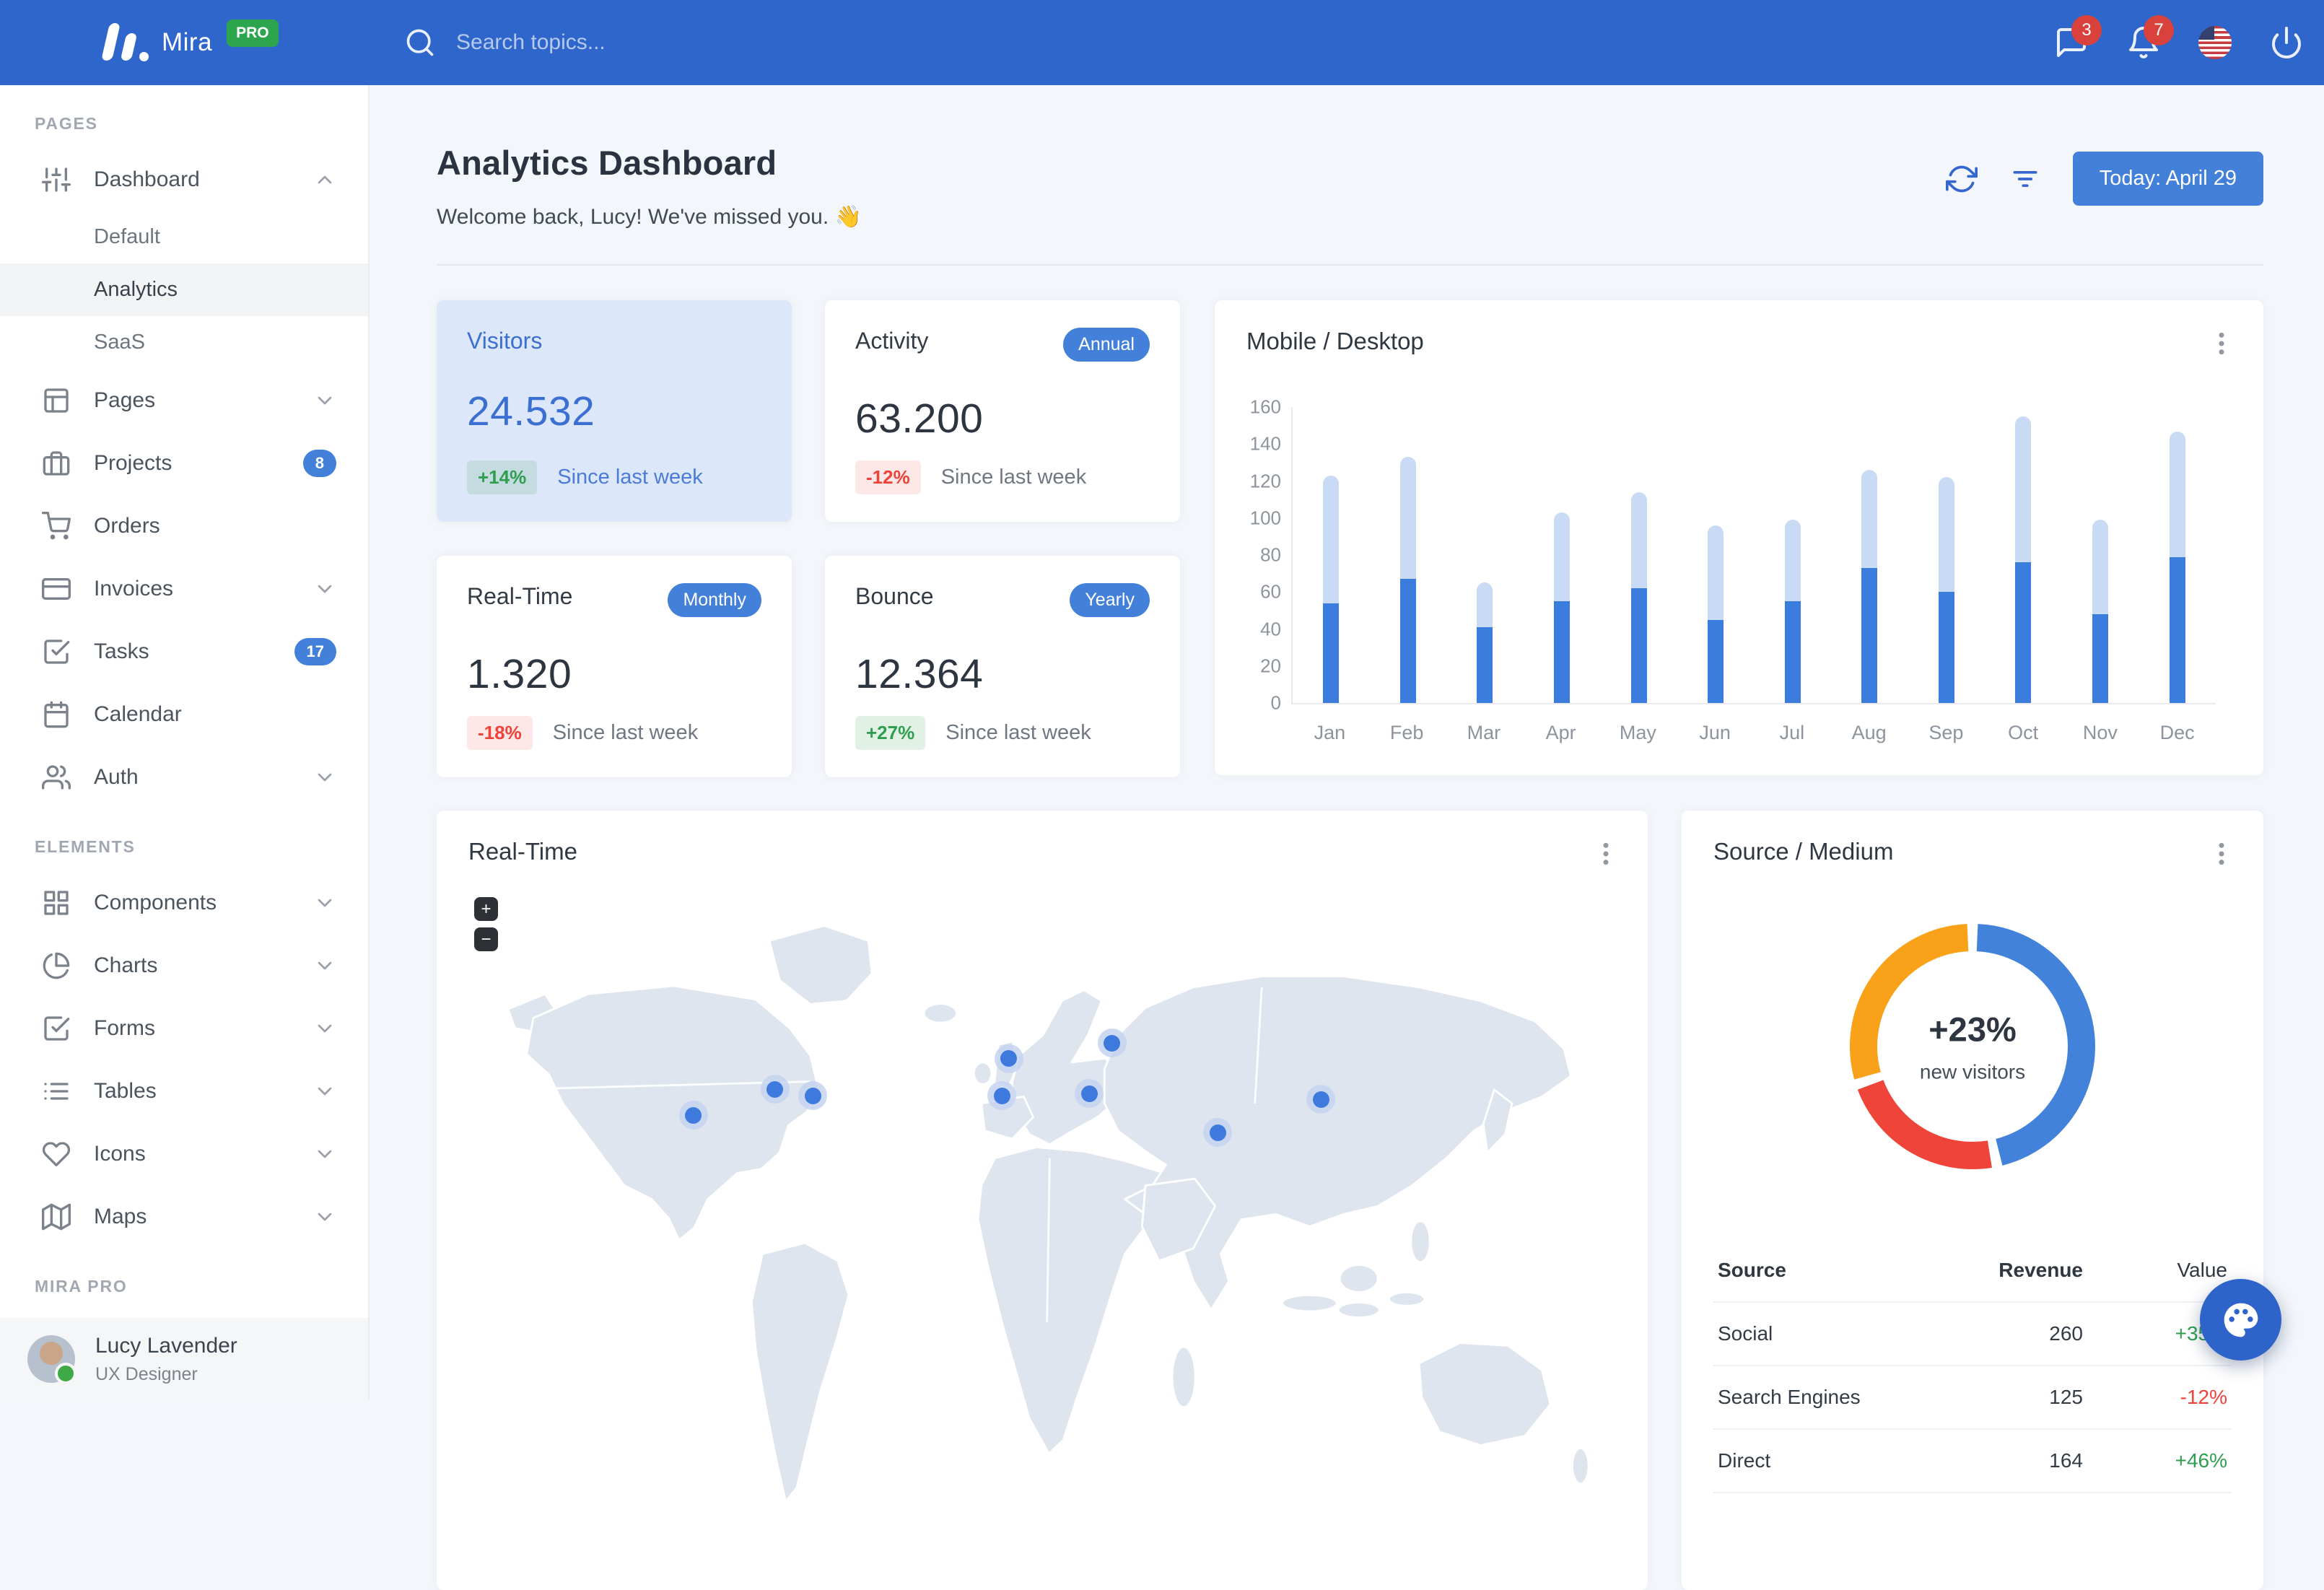  What do you see at coordinates (2215, 42) in the screenshot?
I see `language-flag-us` at bounding box center [2215, 42].